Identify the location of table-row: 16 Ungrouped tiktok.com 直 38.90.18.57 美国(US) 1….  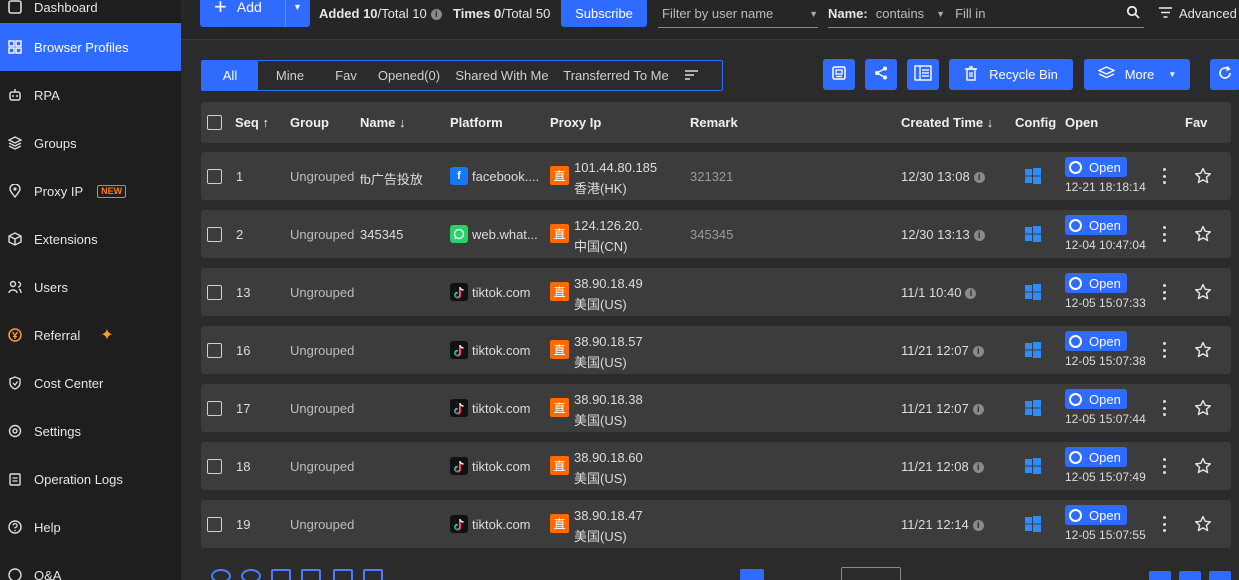
(716, 350).